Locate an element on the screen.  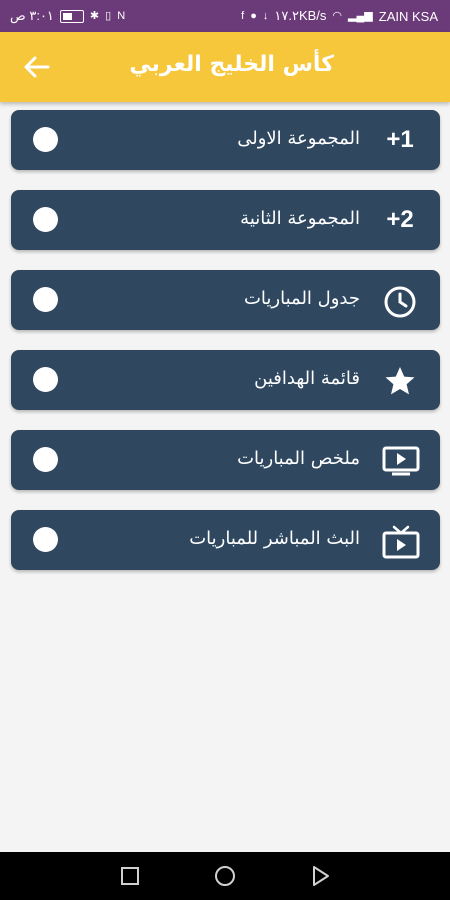
triangle-back-icon is located at coordinates (321, 876).